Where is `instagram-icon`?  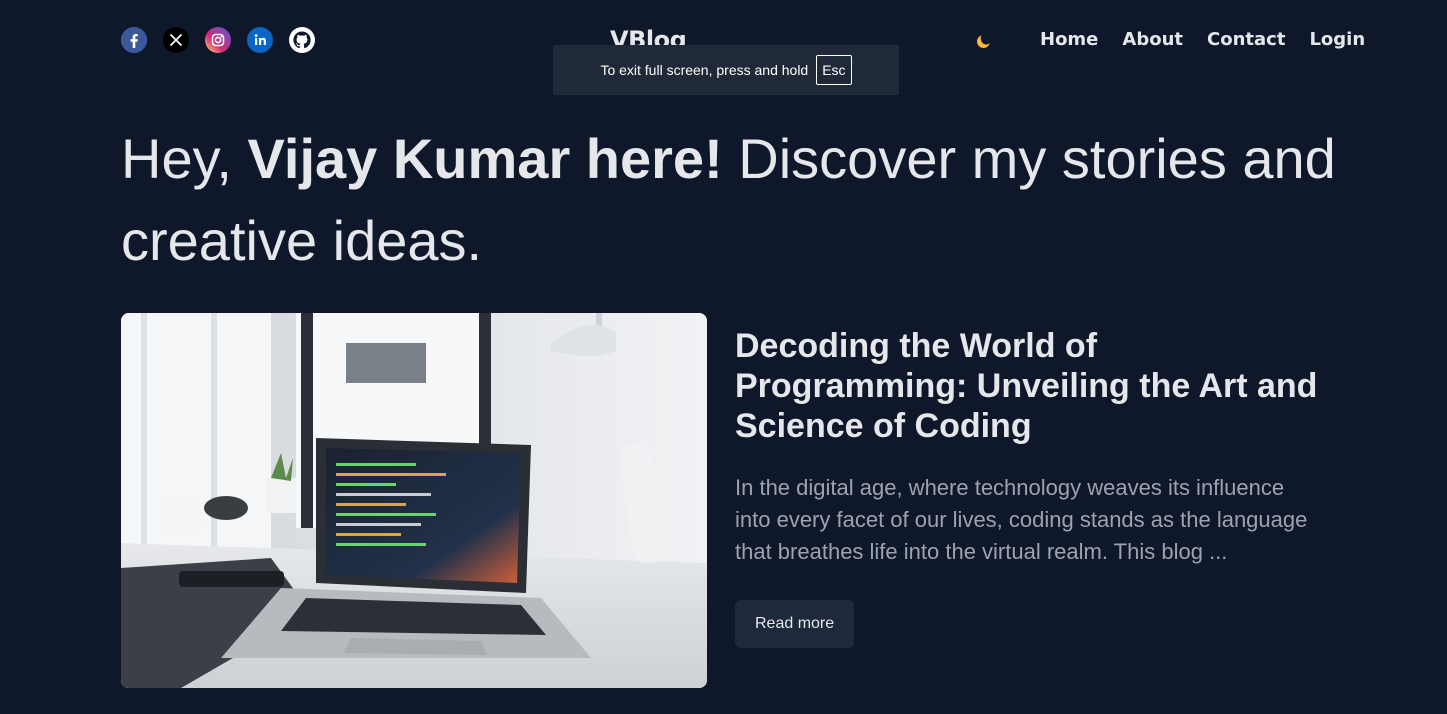 instagram-icon is located at coordinates (218, 40).